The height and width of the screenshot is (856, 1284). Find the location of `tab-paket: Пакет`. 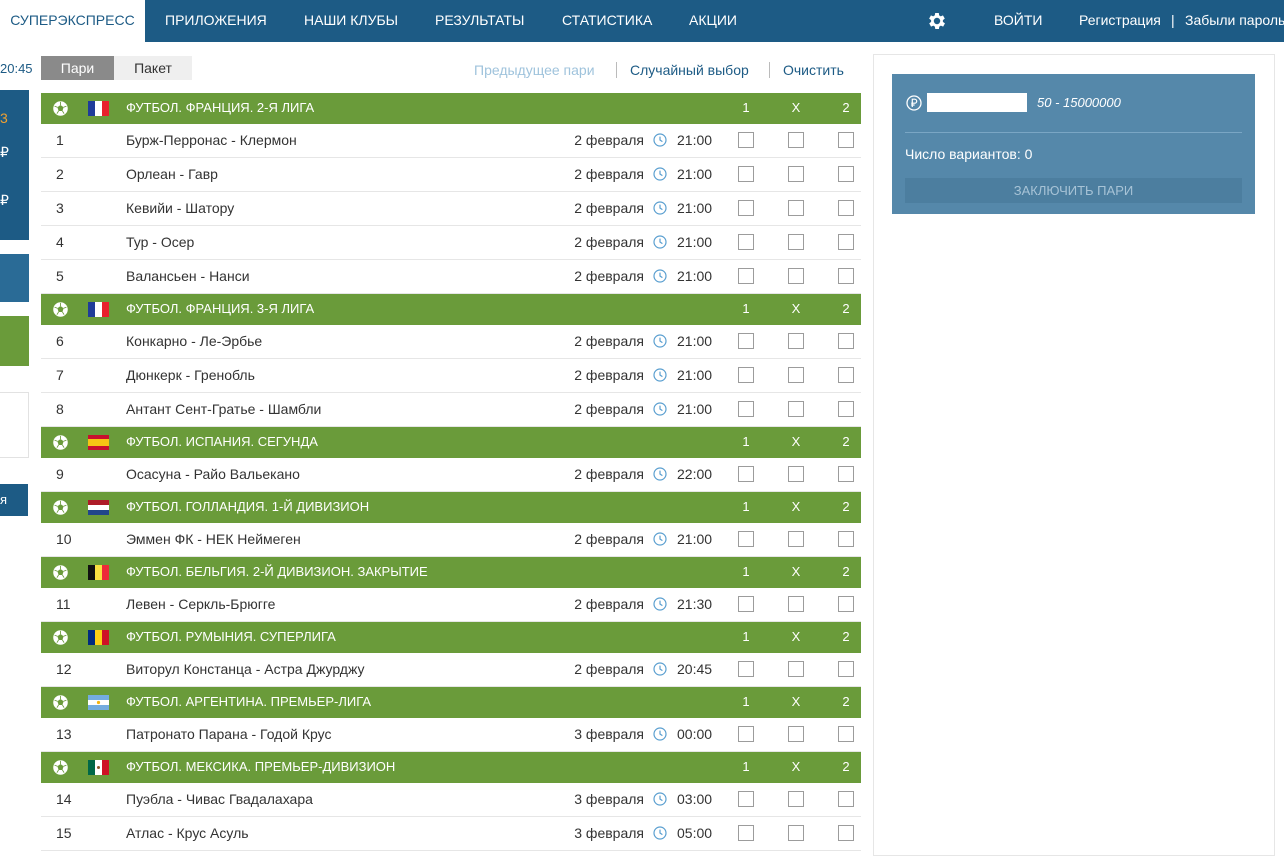

tab-paket: Пакет is located at coordinates (153, 68).